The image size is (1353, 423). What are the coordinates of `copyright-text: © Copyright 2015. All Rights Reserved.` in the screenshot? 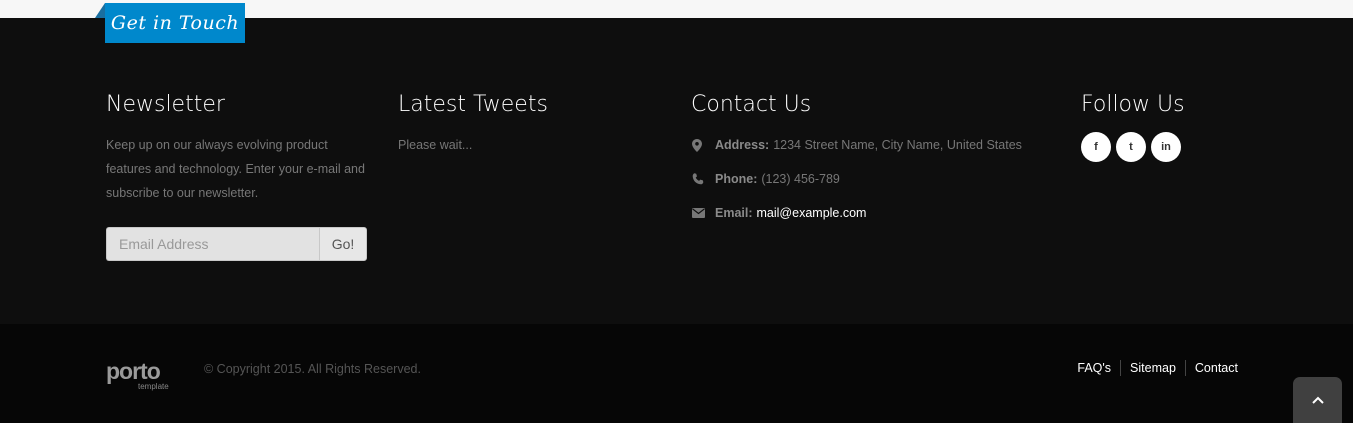 It's located at (312, 369).